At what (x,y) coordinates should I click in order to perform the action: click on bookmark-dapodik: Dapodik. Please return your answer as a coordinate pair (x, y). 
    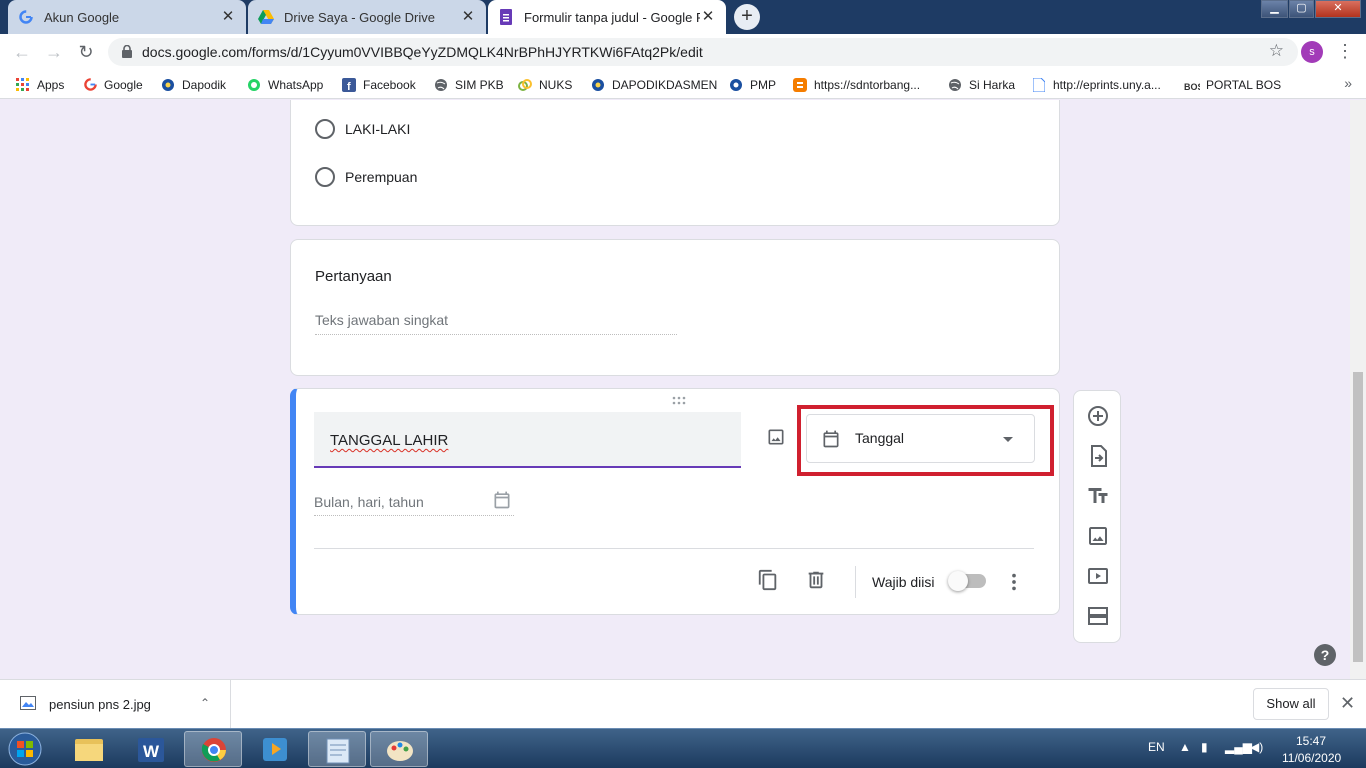
    Looking at the image, I should click on (193, 84).